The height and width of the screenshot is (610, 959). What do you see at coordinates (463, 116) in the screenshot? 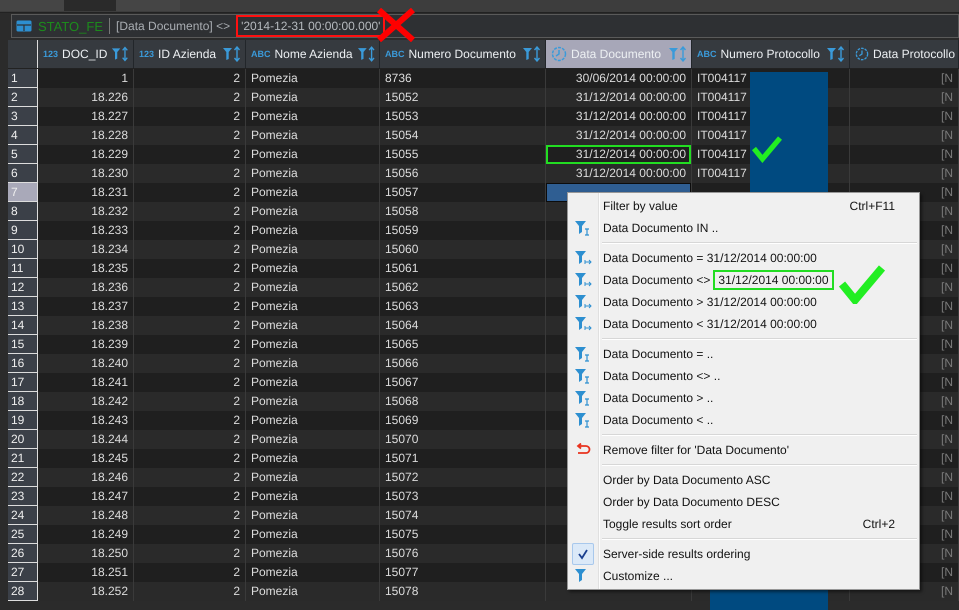
I see `table-cell: 15053` at bounding box center [463, 116].